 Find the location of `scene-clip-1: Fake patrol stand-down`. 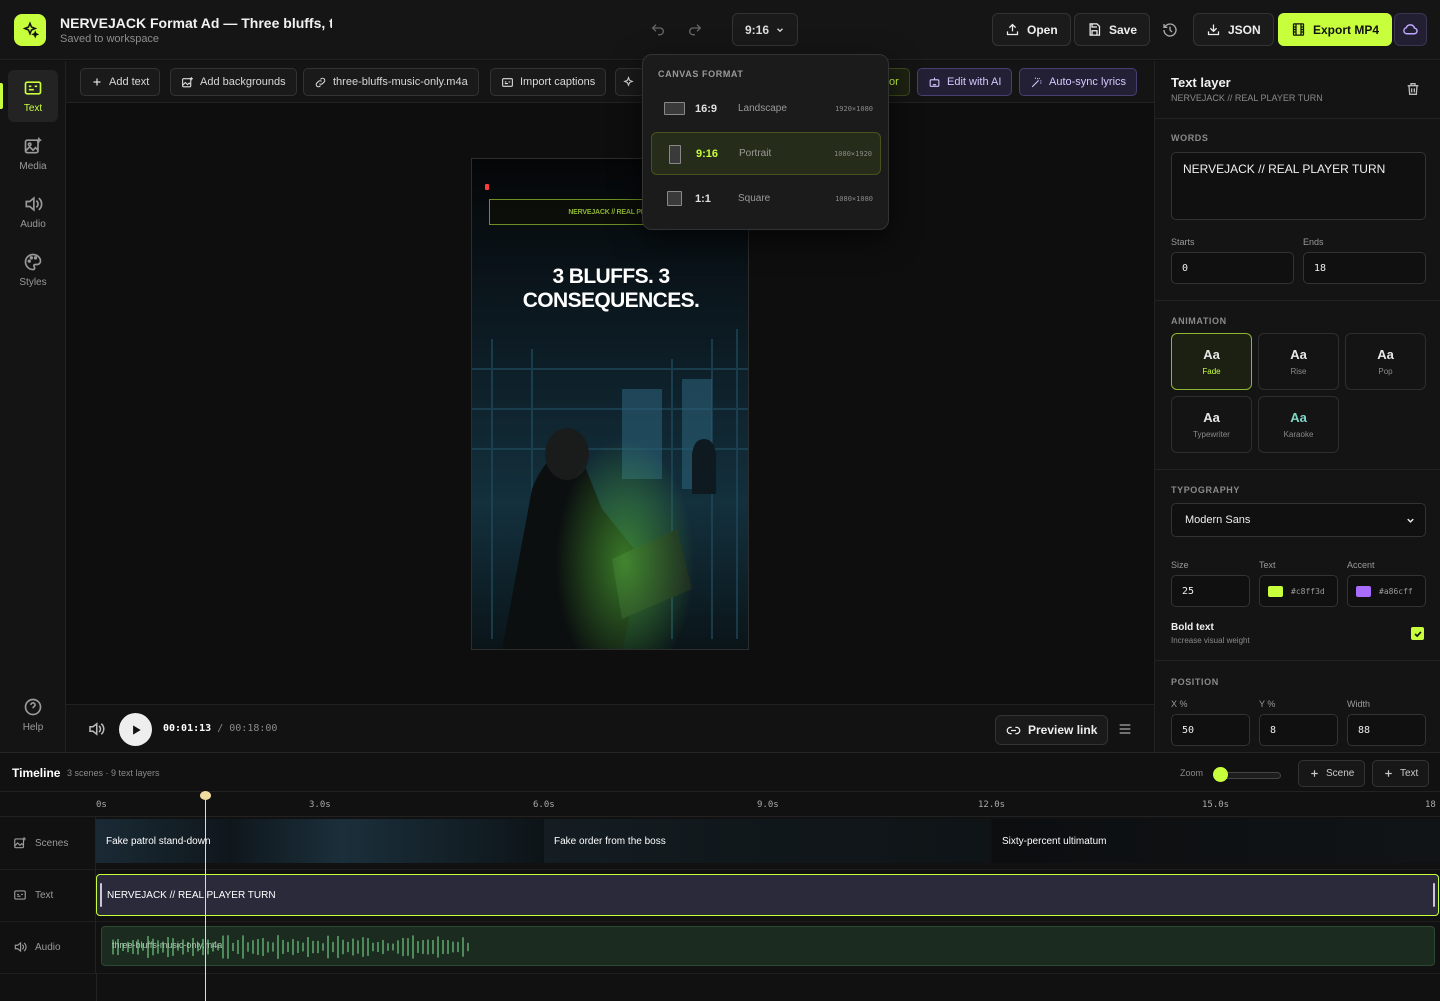

scene-clip-1: Fake patrol stand-down is located at coordinates (319, 841).